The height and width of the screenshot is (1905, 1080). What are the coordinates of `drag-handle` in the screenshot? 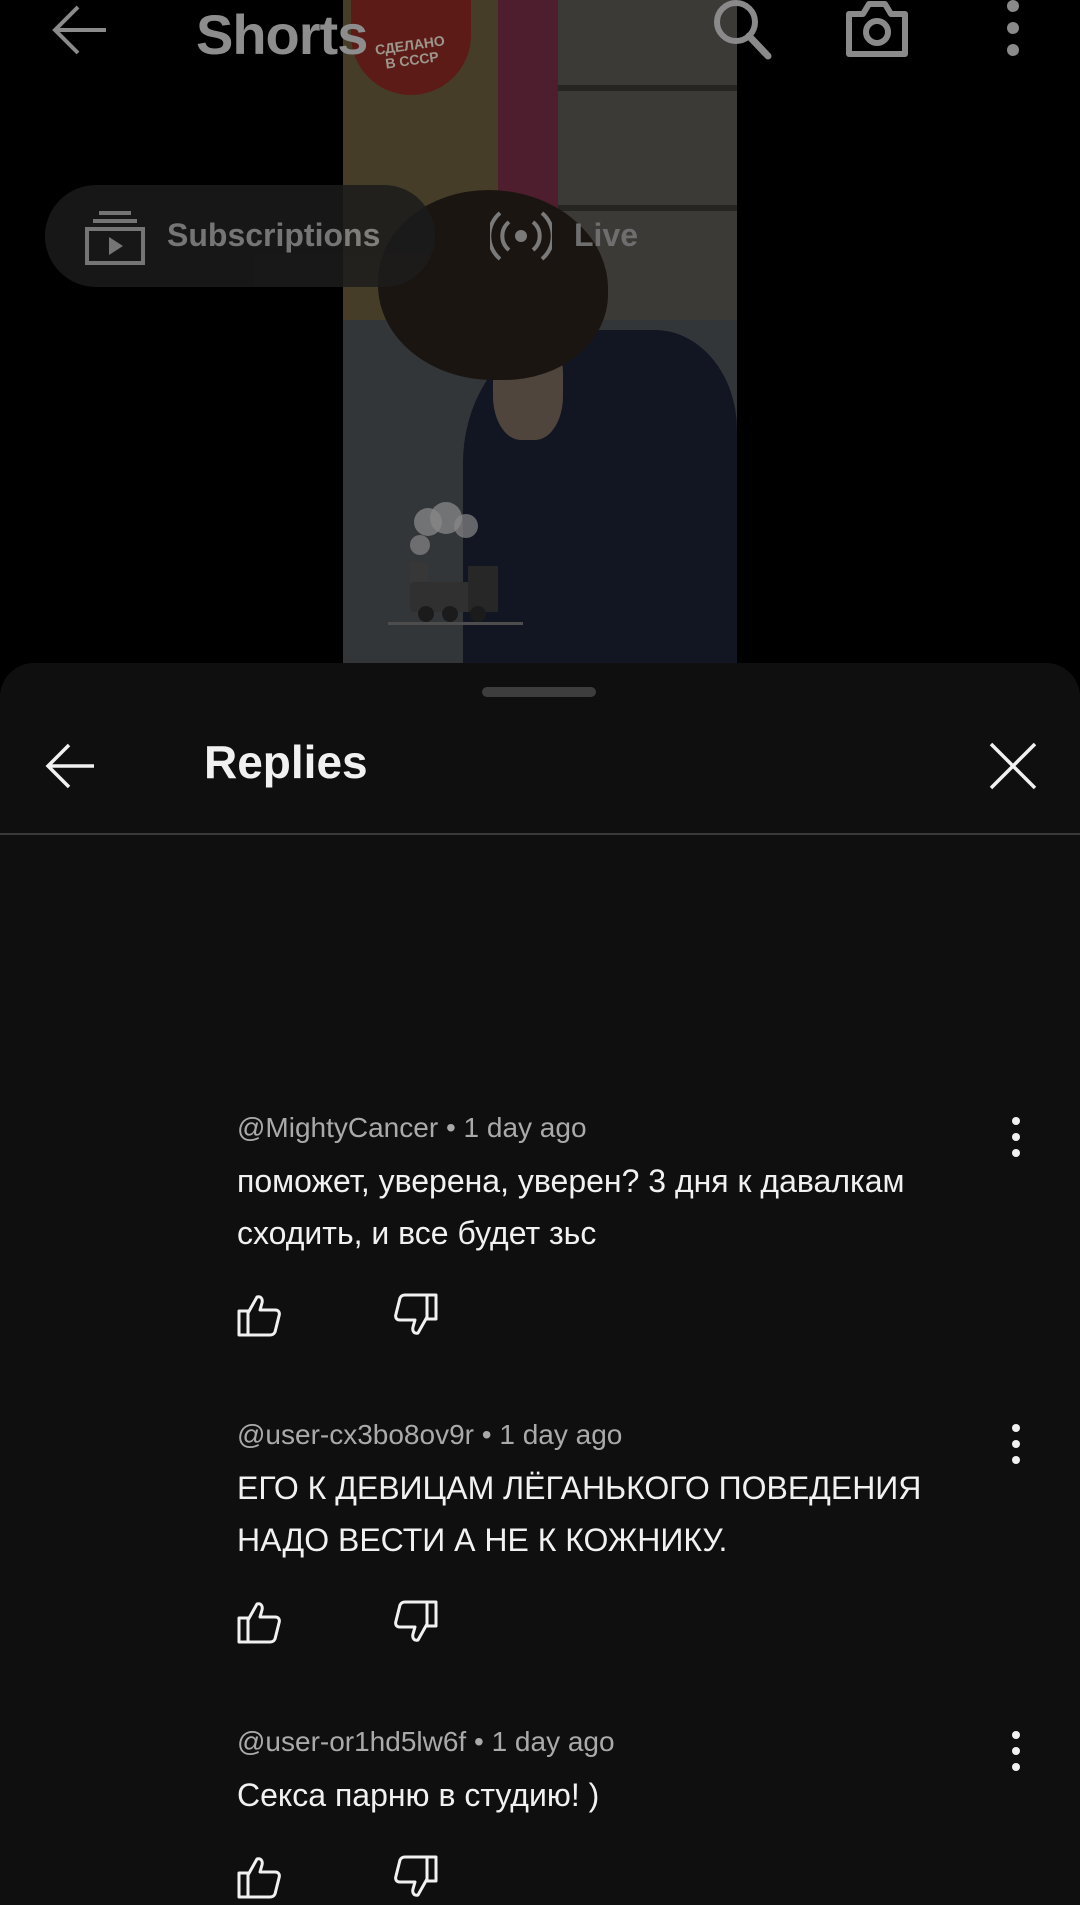 It's located at (539, 692).